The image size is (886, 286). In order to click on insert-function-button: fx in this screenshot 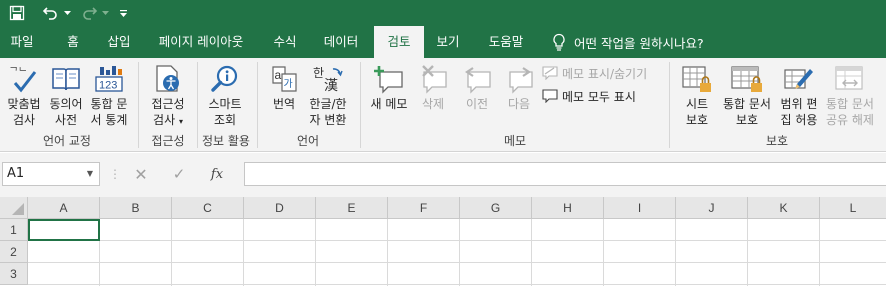, I will do `click(217, 174)`.